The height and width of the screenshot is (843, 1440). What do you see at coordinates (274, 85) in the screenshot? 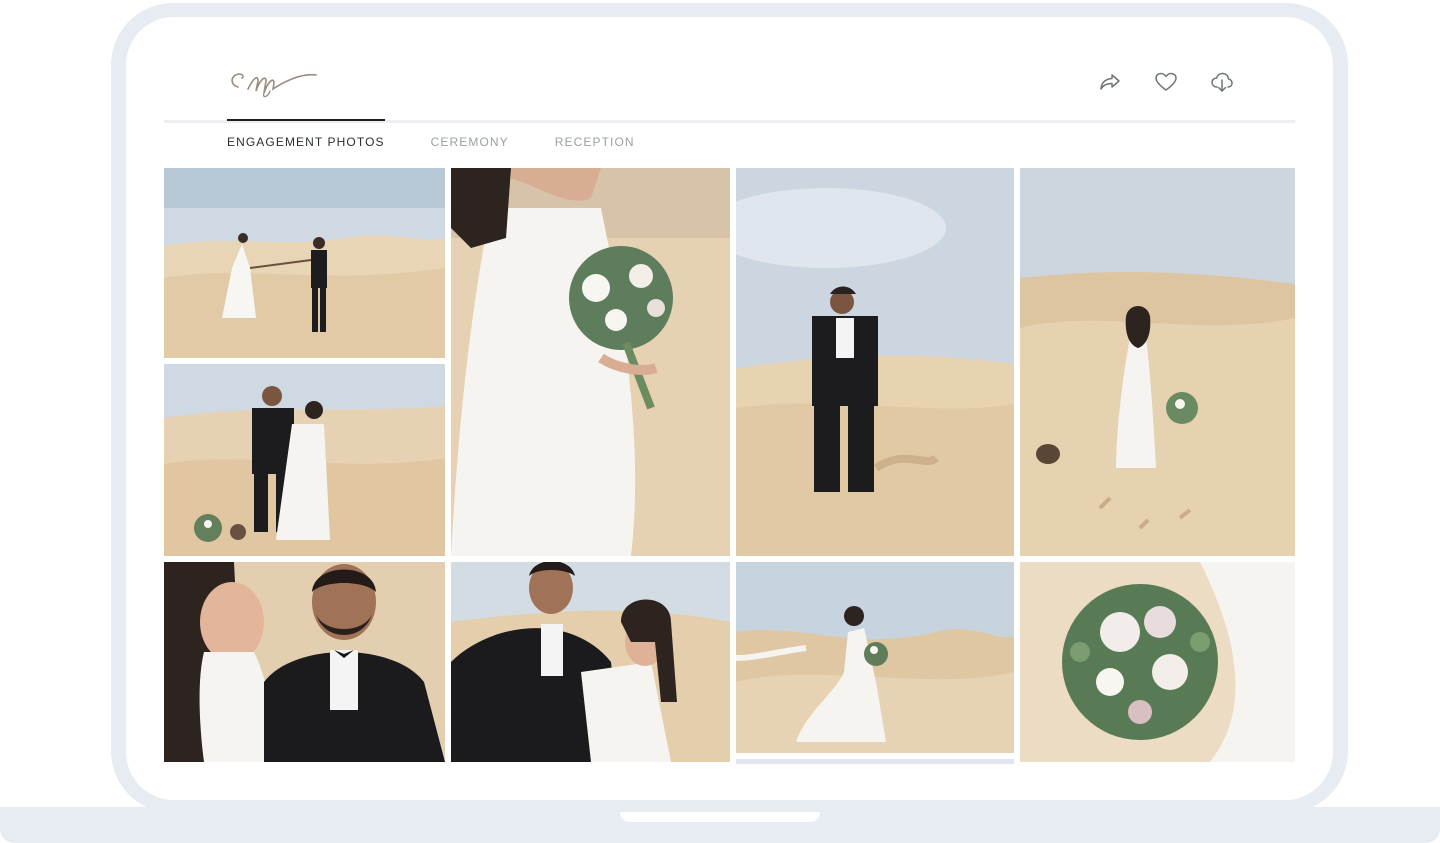
I see `logo-monogram` at bounding box center [274, 85].